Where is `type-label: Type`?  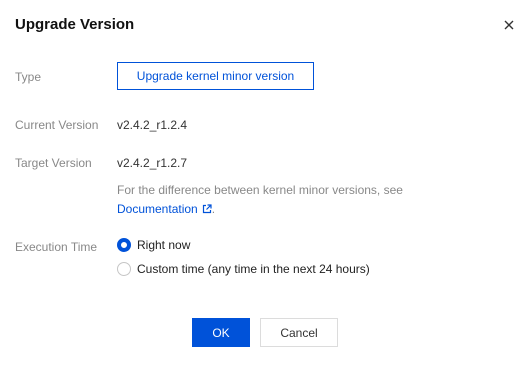
type-label: Type is located at coordinates (28, 77).